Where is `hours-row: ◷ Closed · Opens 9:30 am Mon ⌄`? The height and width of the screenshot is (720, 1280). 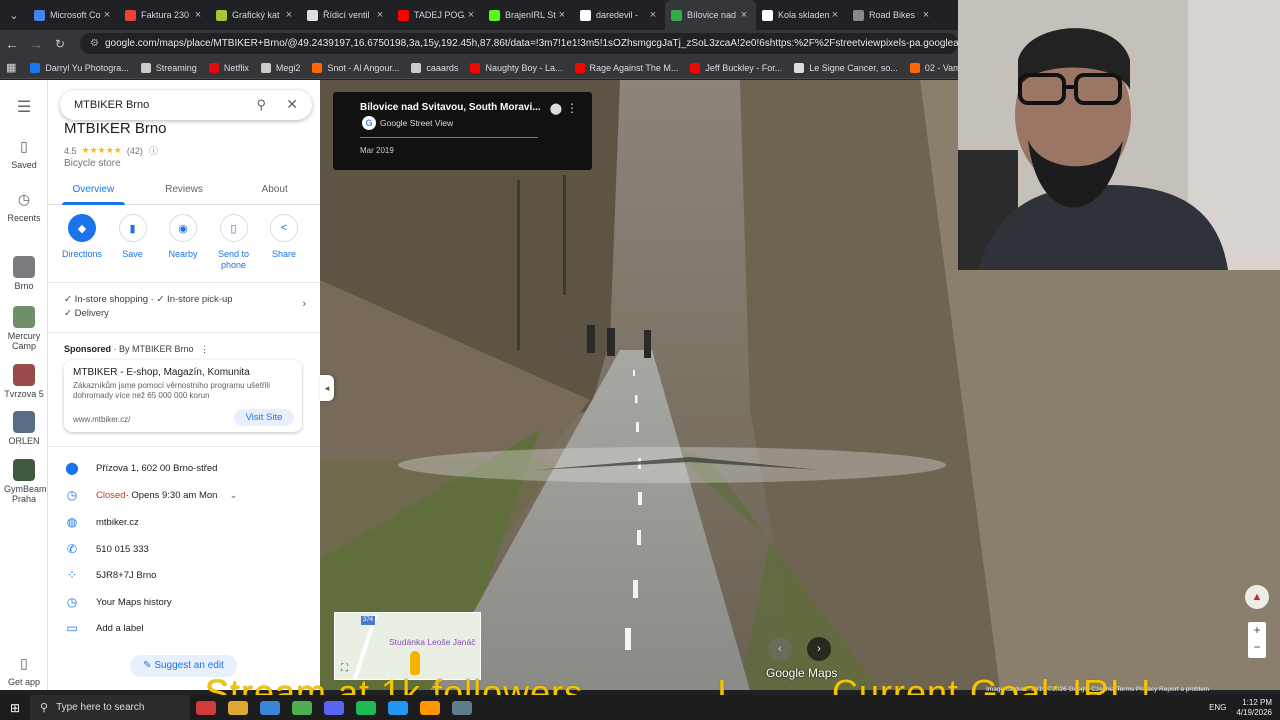
hours-row: ◷ Closed · Opens 9:30 am Mon ⌄ is located at coordinates (184, 495).